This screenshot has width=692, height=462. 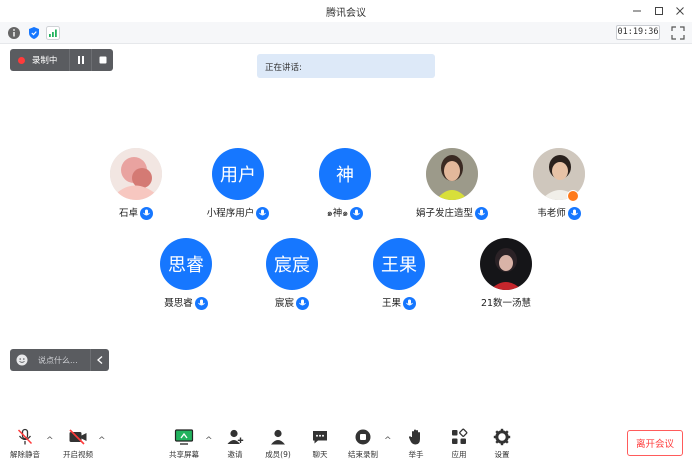 I want to click on pause-recording-button, so click(x=80, y=60).